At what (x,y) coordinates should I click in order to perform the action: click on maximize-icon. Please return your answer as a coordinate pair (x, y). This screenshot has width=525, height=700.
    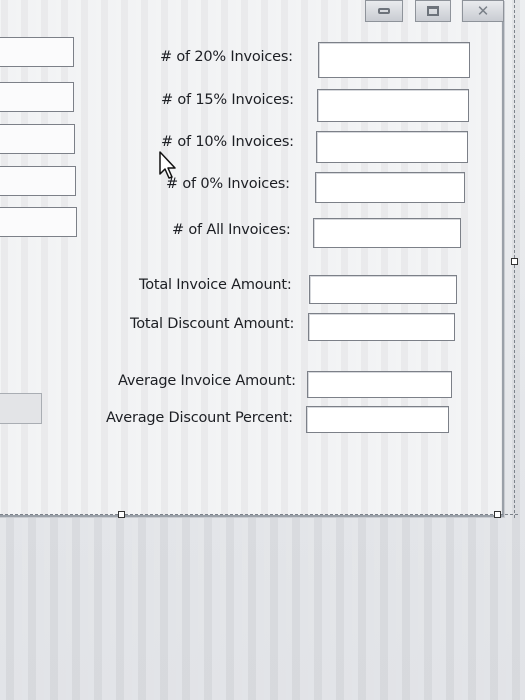
    Looking at the image, I should click on (433, 11).